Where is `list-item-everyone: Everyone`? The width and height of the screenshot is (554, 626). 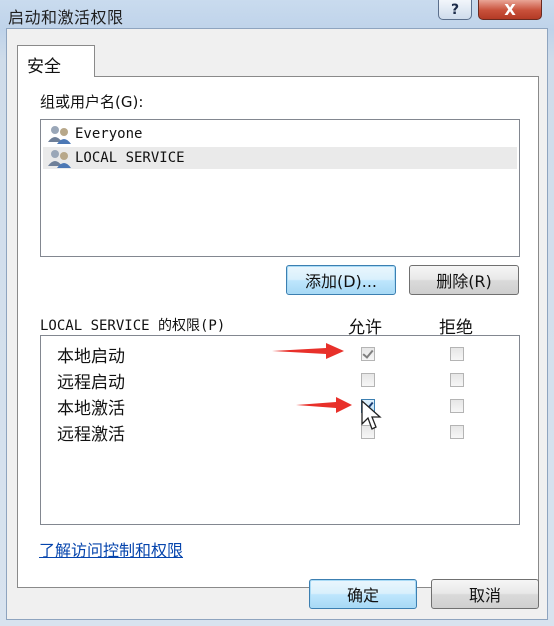 list-item-everyone: Everyone is located at coordinates (280, 134).